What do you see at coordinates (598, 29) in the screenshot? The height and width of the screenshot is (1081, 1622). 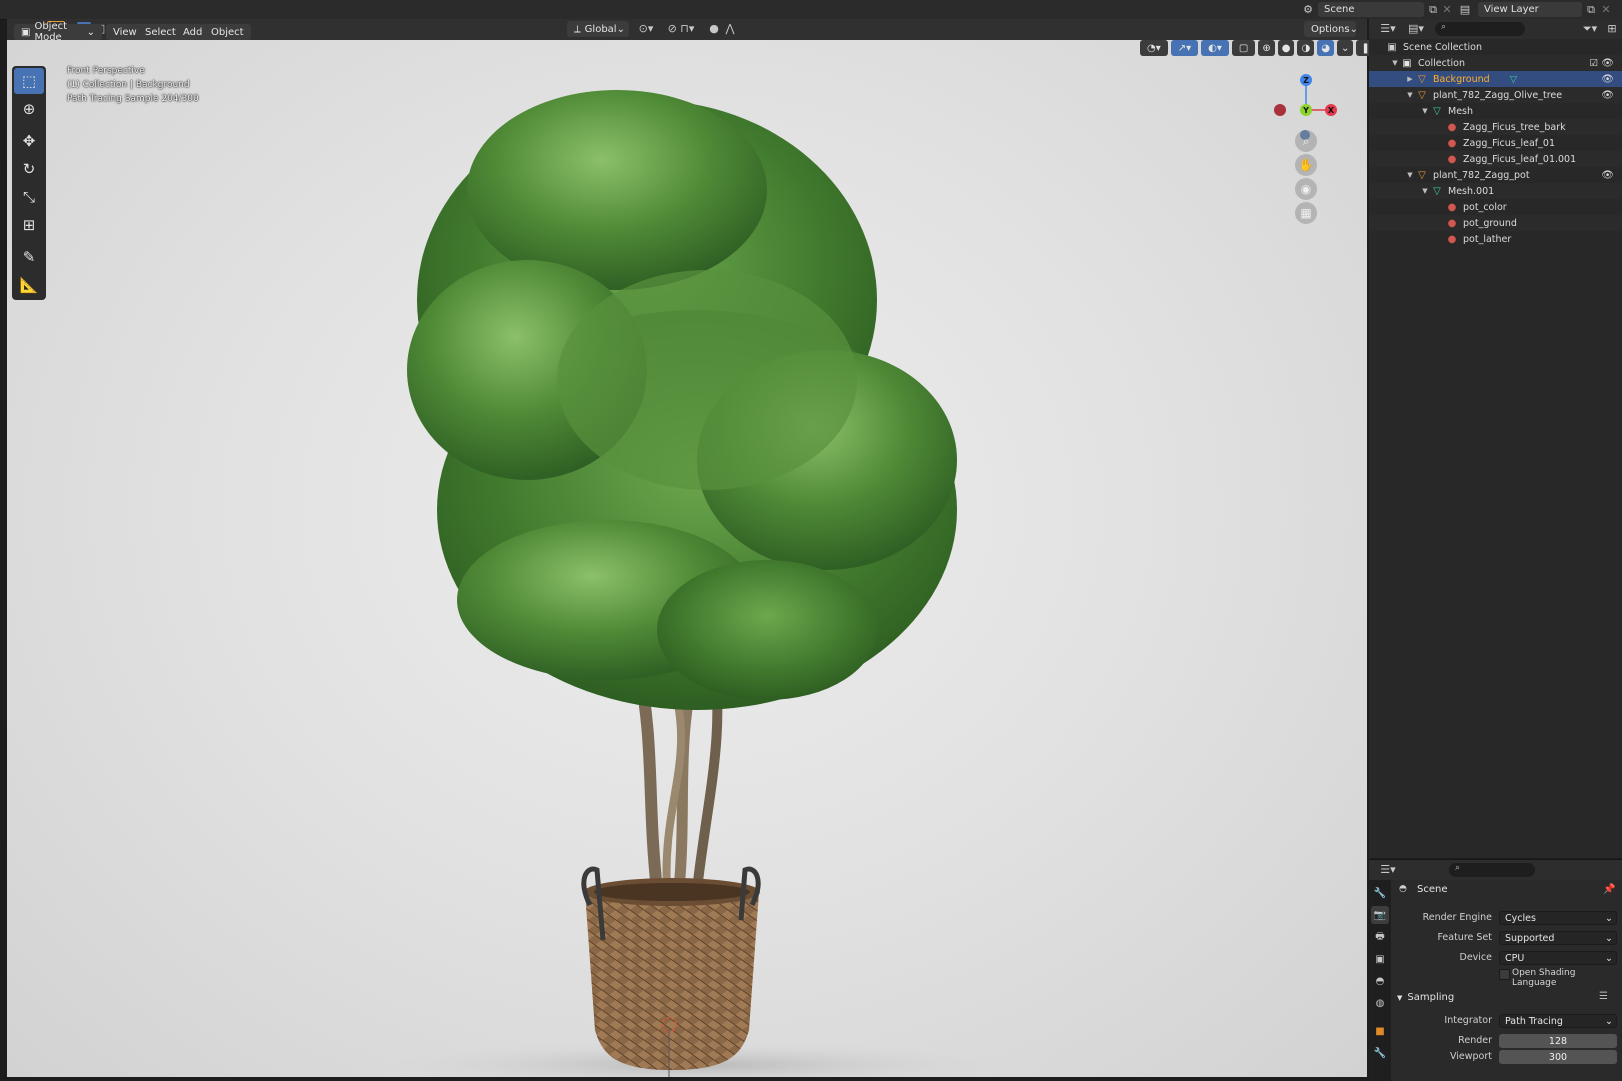 I see `transform-orientation-dropdown: ⟂ Global ⌄` at bounding box center [598, 29].